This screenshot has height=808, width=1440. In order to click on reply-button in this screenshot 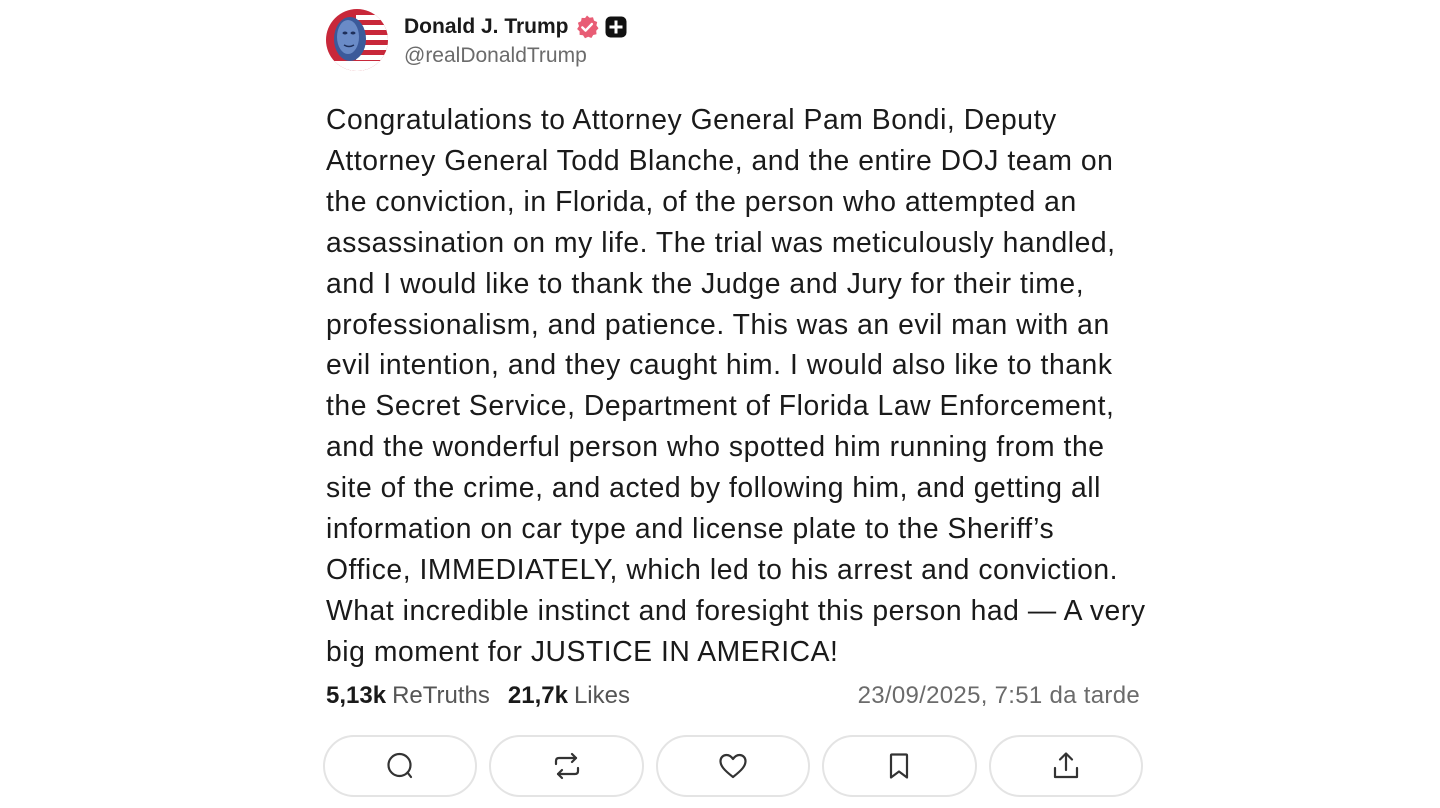, I will do `click(400, 766)`.